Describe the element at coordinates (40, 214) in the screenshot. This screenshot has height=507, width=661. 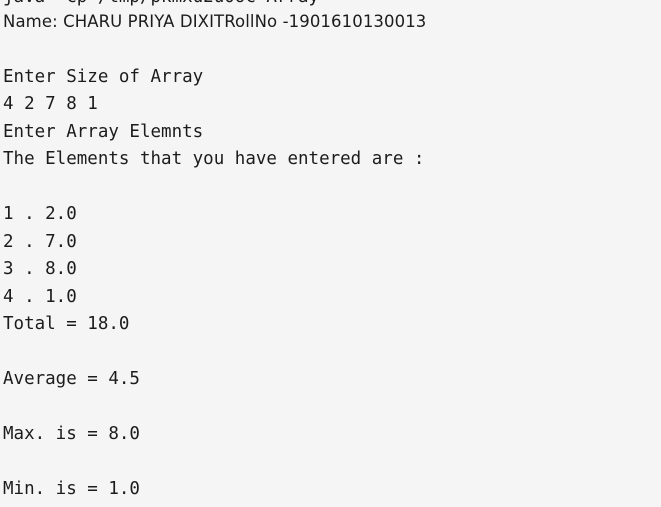
I see `element-line-1: 1 . 2.0` at that location.